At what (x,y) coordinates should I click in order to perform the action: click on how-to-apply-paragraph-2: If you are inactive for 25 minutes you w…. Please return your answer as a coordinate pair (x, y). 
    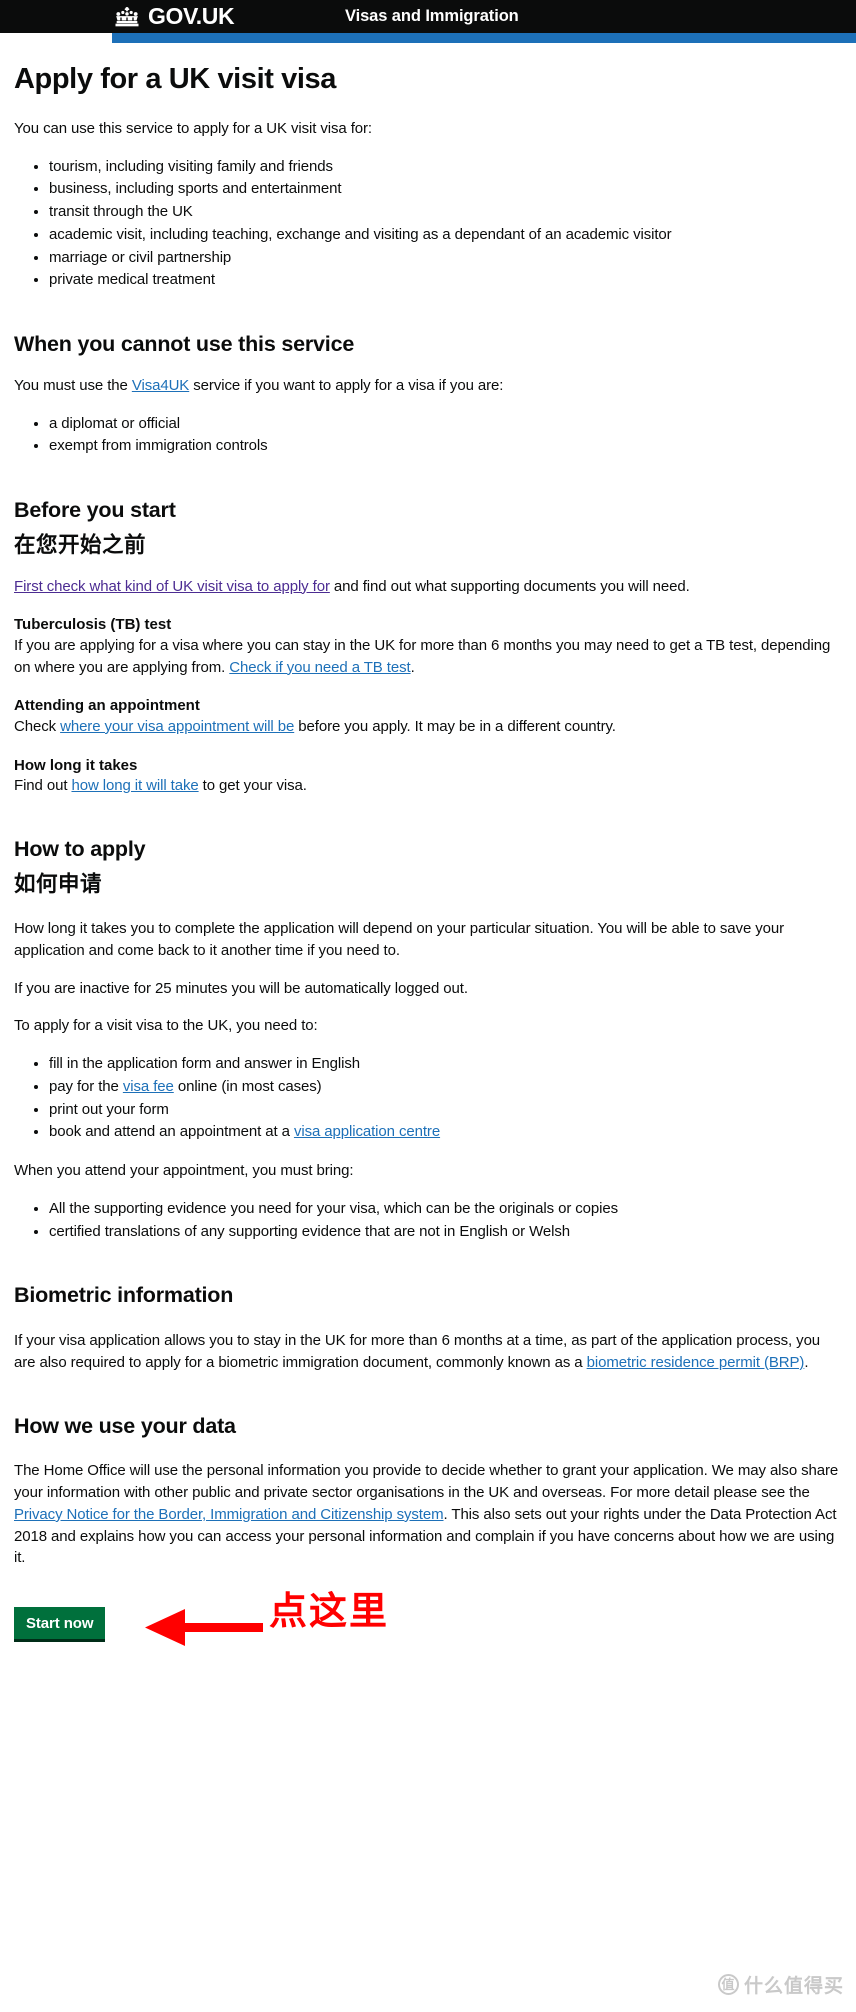
    Looking at the image, I should click on (241, 988).